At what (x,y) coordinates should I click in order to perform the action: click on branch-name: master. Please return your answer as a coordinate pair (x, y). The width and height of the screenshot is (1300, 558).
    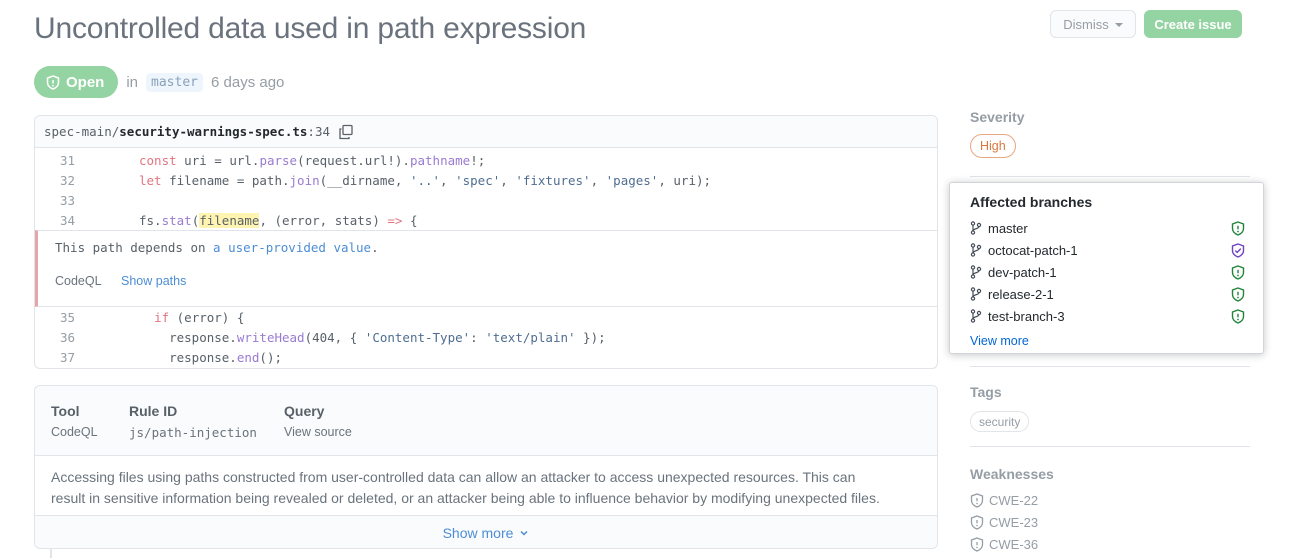
    Looking at the image, I should click on (1008, 228).